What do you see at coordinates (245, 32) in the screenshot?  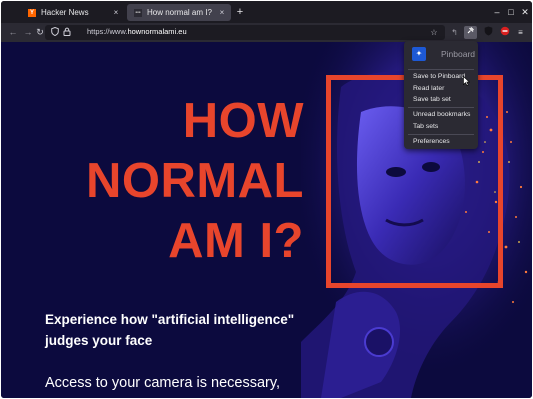 I see `address-bar: https://www.hownormalami.eu ☆` at bounding box center [245, 32].